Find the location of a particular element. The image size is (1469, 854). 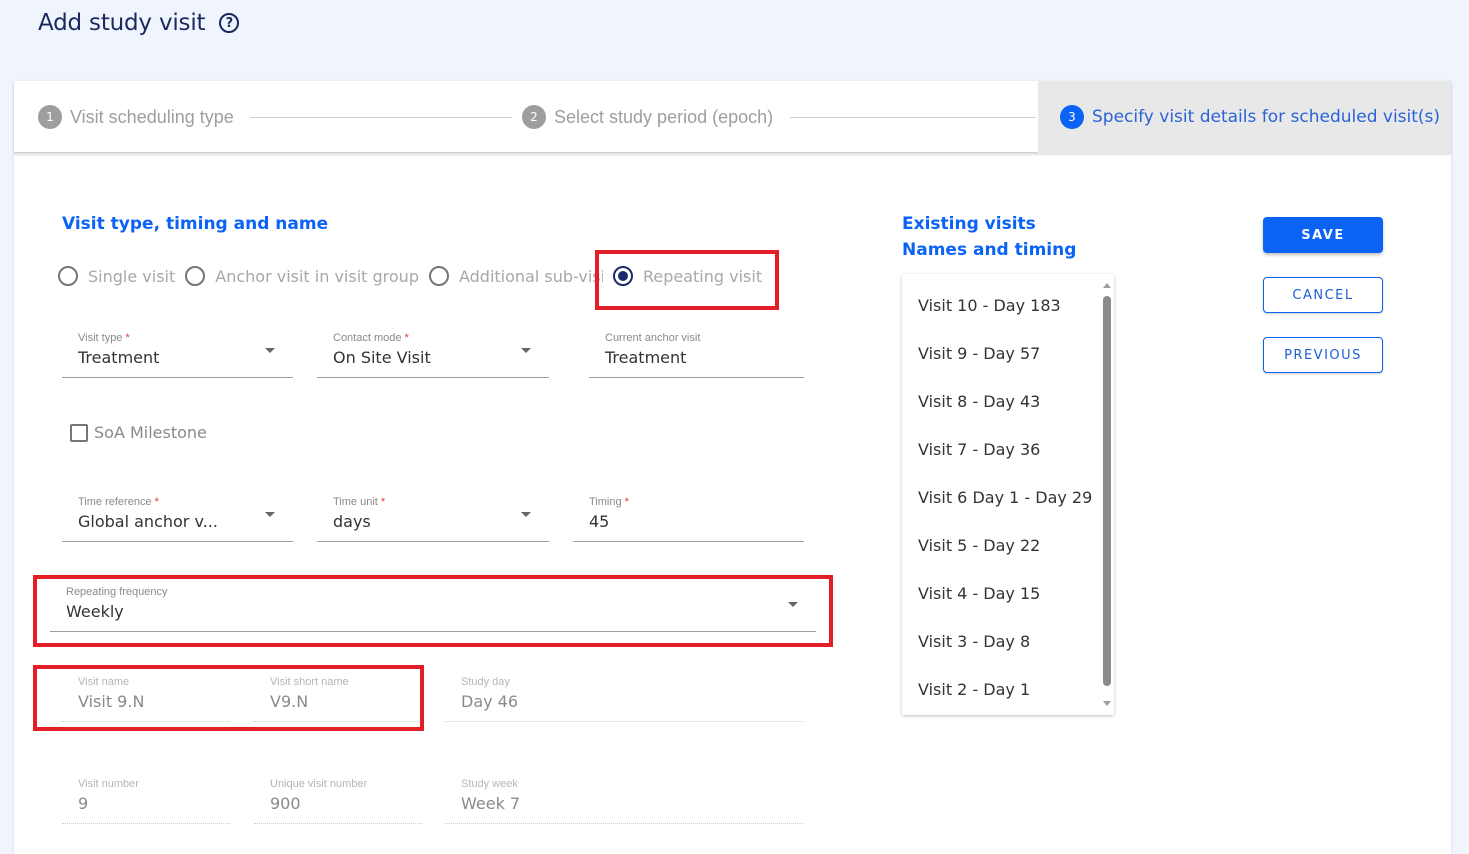

field-value: Day 46 is located at coordinates (490, 701).